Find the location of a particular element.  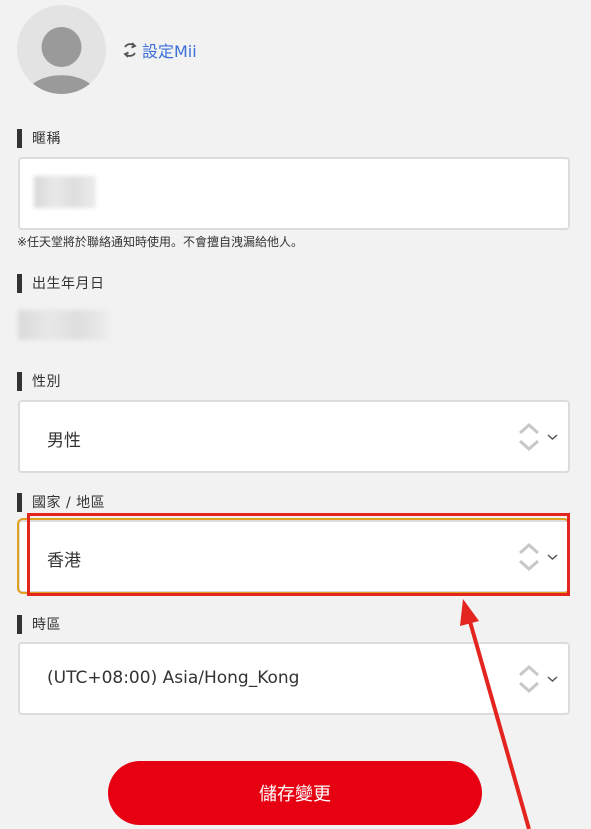

nickname-label: 暱稱 is located at coordinates (39, 138).